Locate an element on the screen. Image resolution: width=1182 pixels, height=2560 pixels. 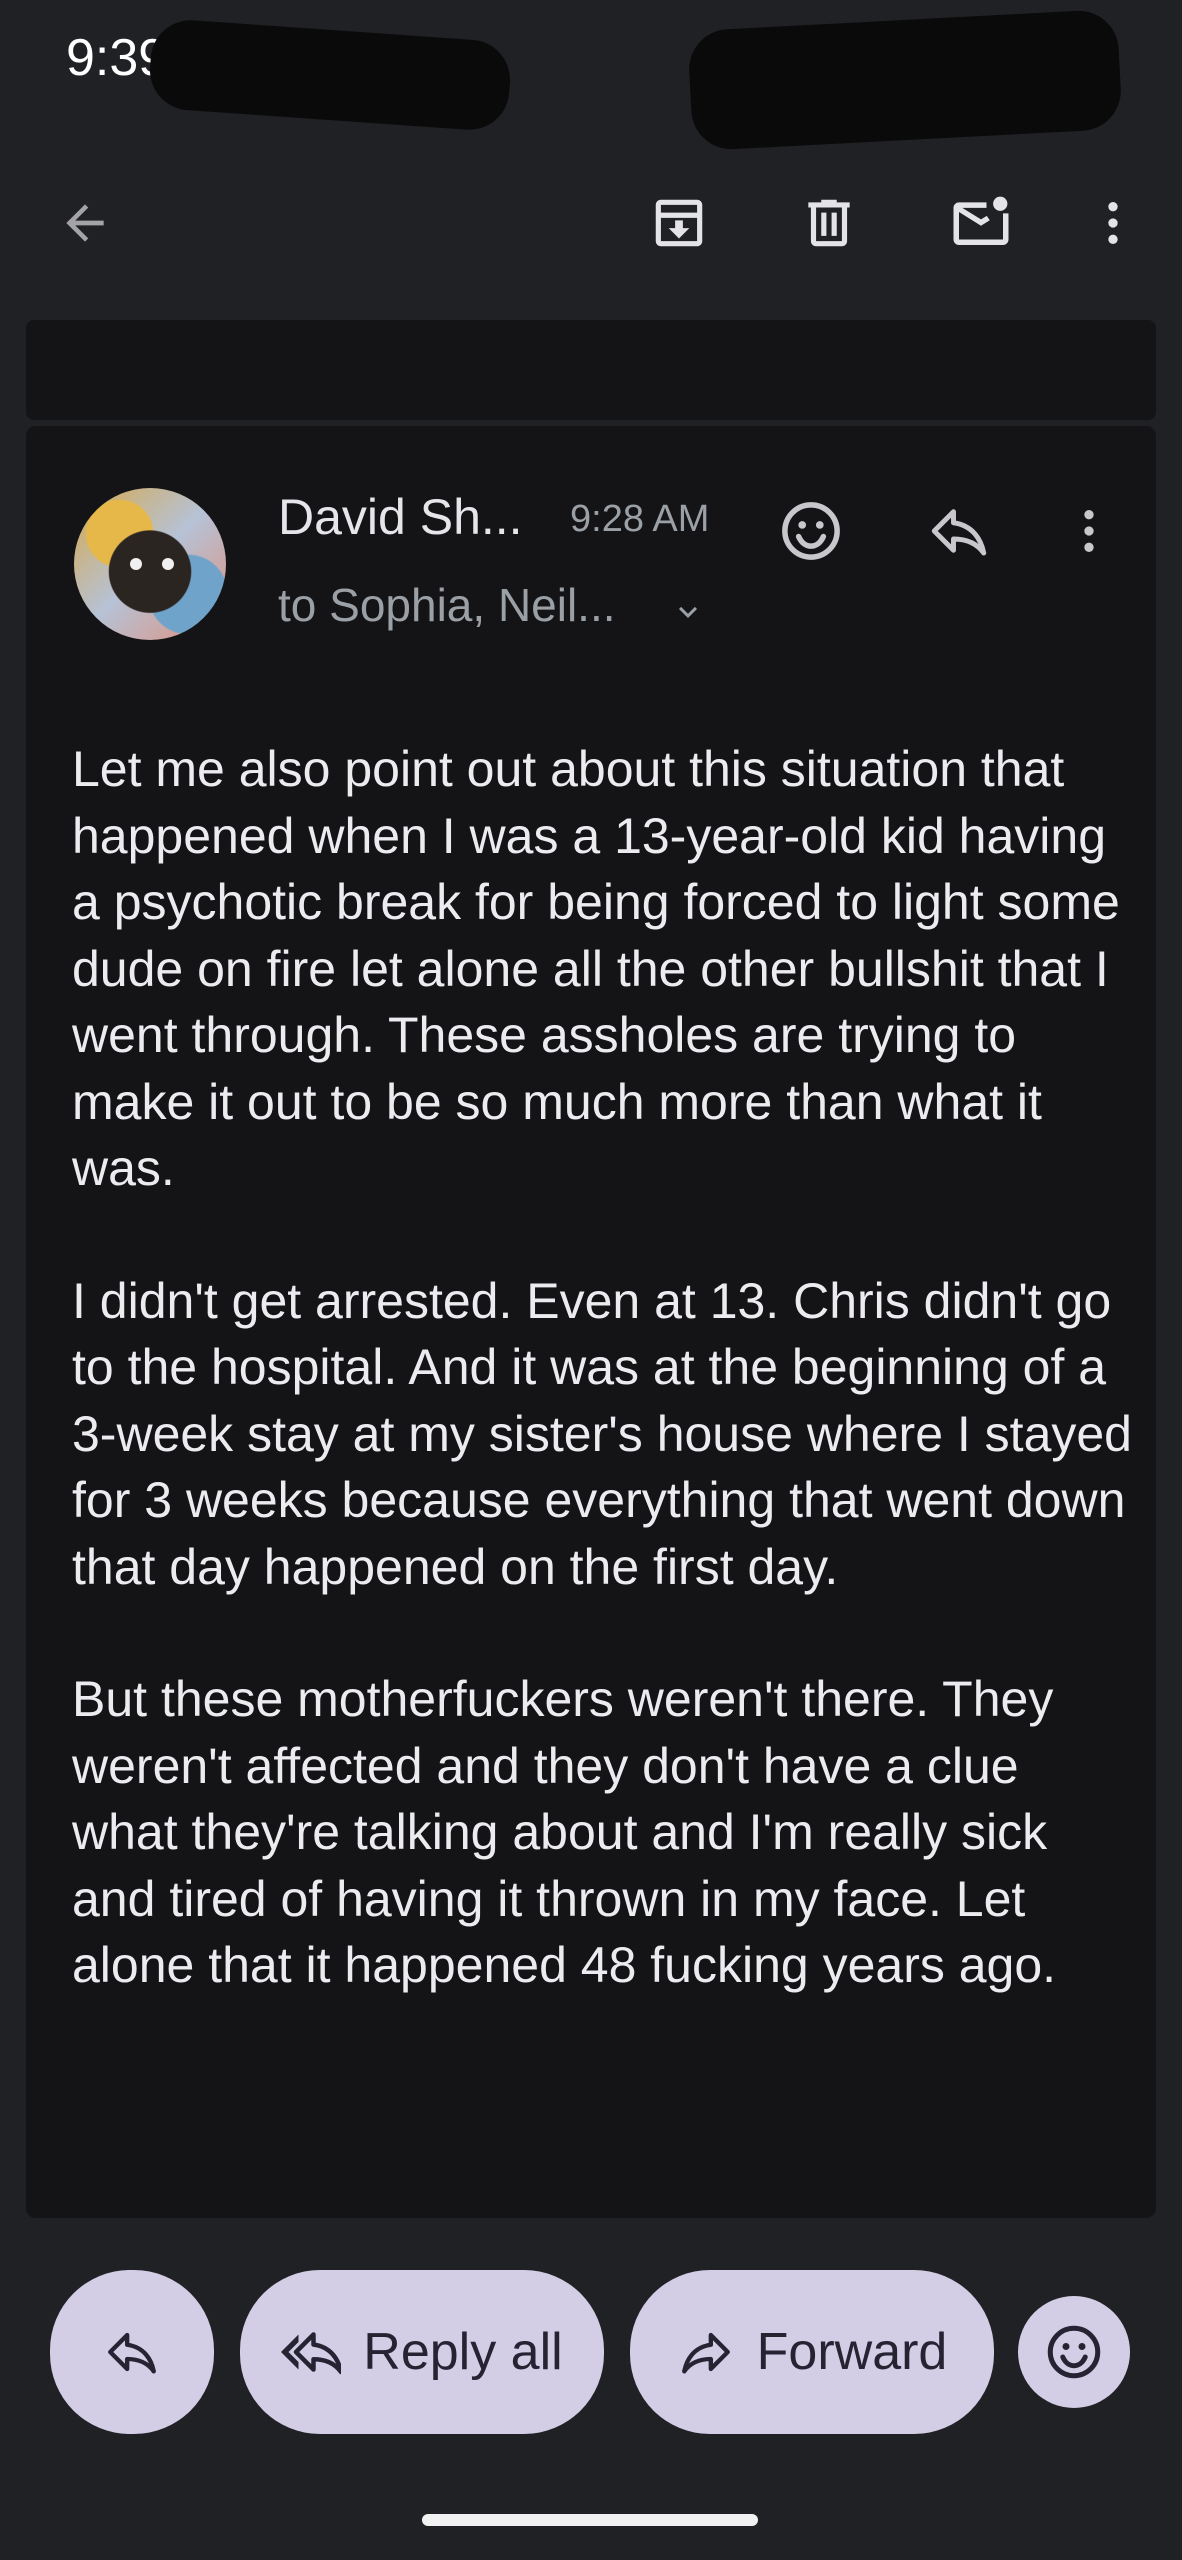
reply-all-icon is located at coordinates (311, 2353).